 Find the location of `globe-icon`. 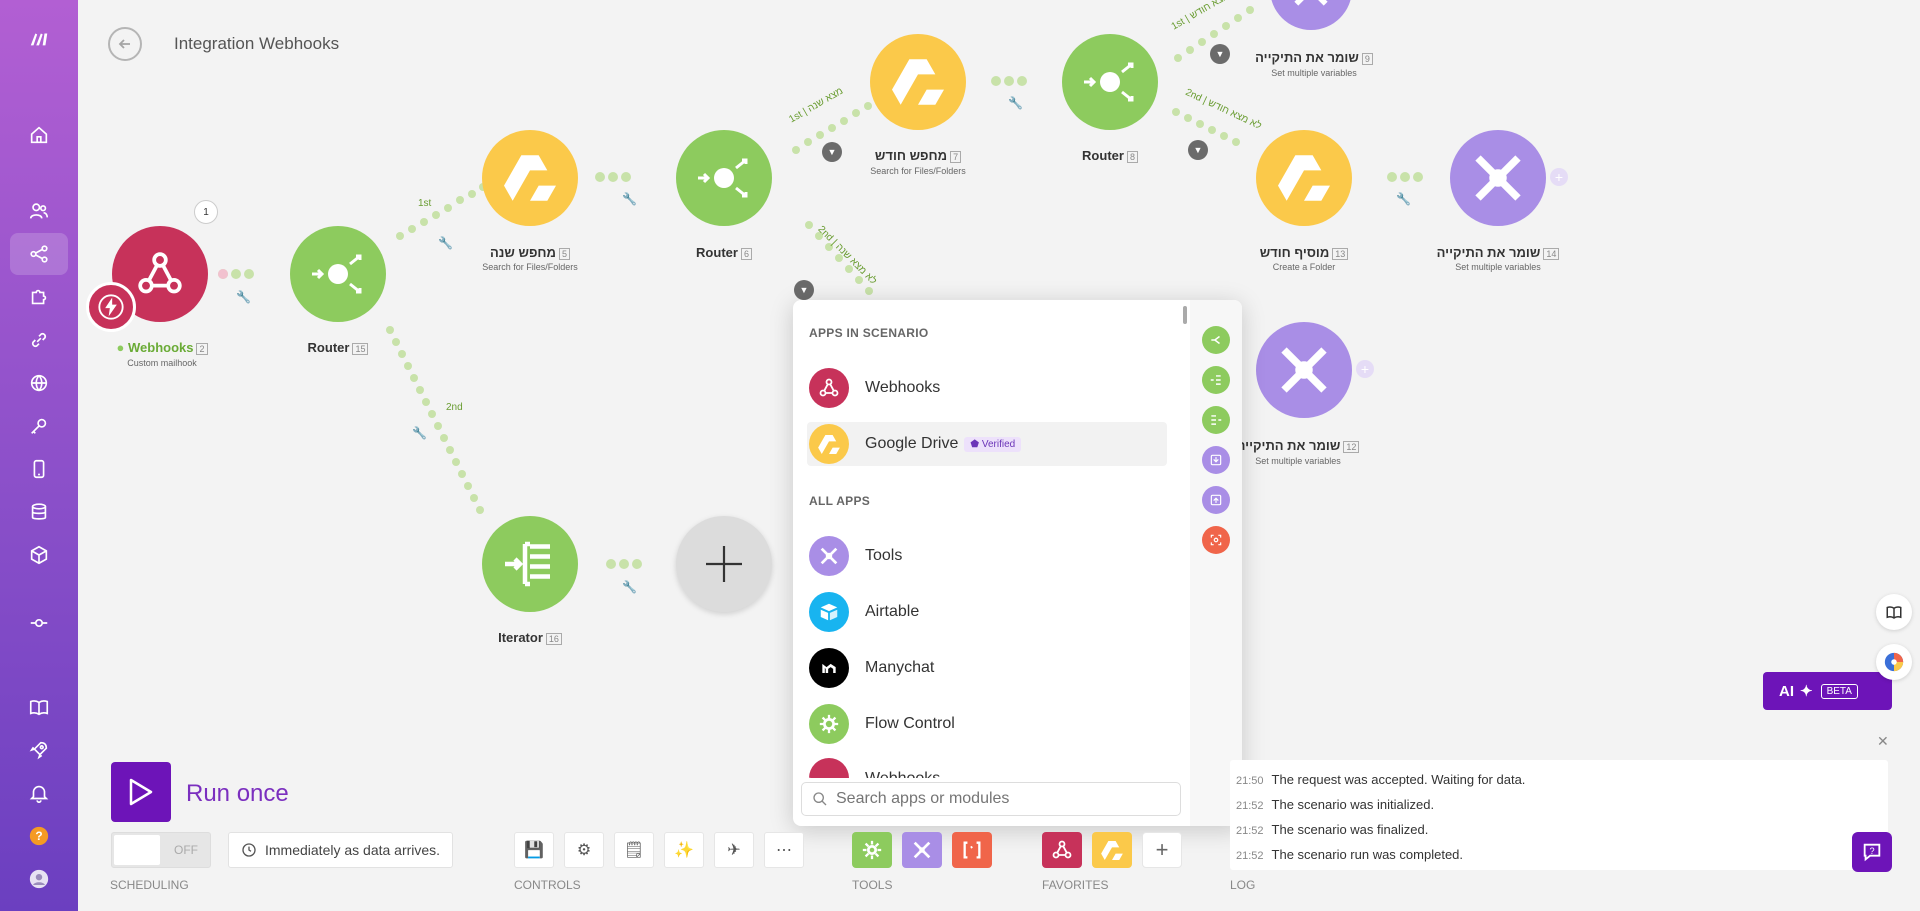

globe-icon is located at coordinates (39, 383).